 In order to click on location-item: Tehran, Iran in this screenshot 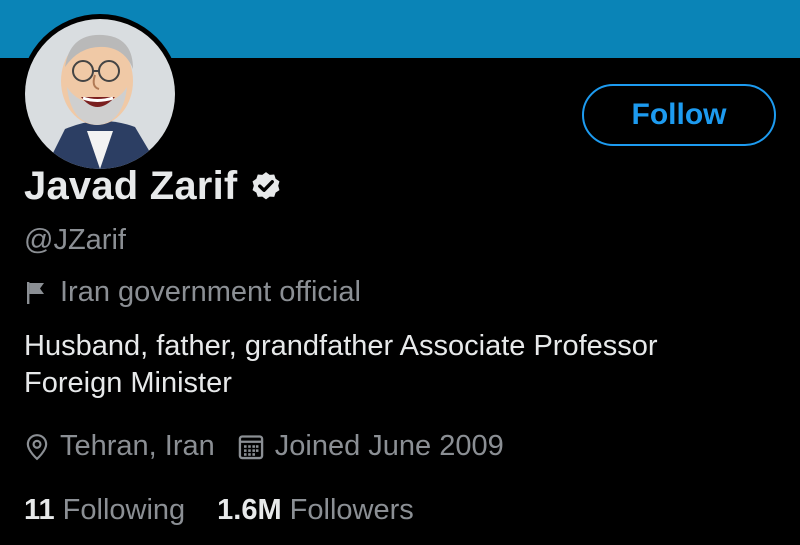, I will do `click(119, 446)`.